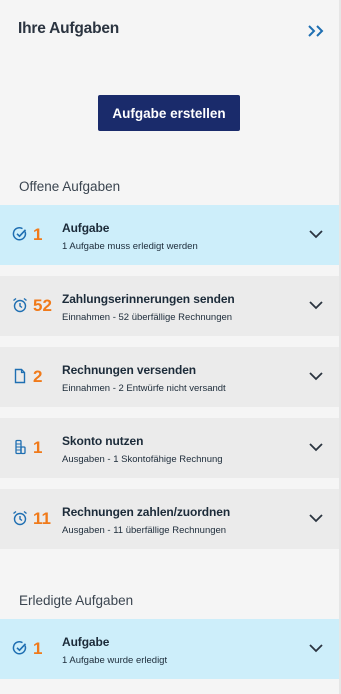  Describe the element at coordinates (20, 376) in the screenshot. I see `document-icon` at that location.